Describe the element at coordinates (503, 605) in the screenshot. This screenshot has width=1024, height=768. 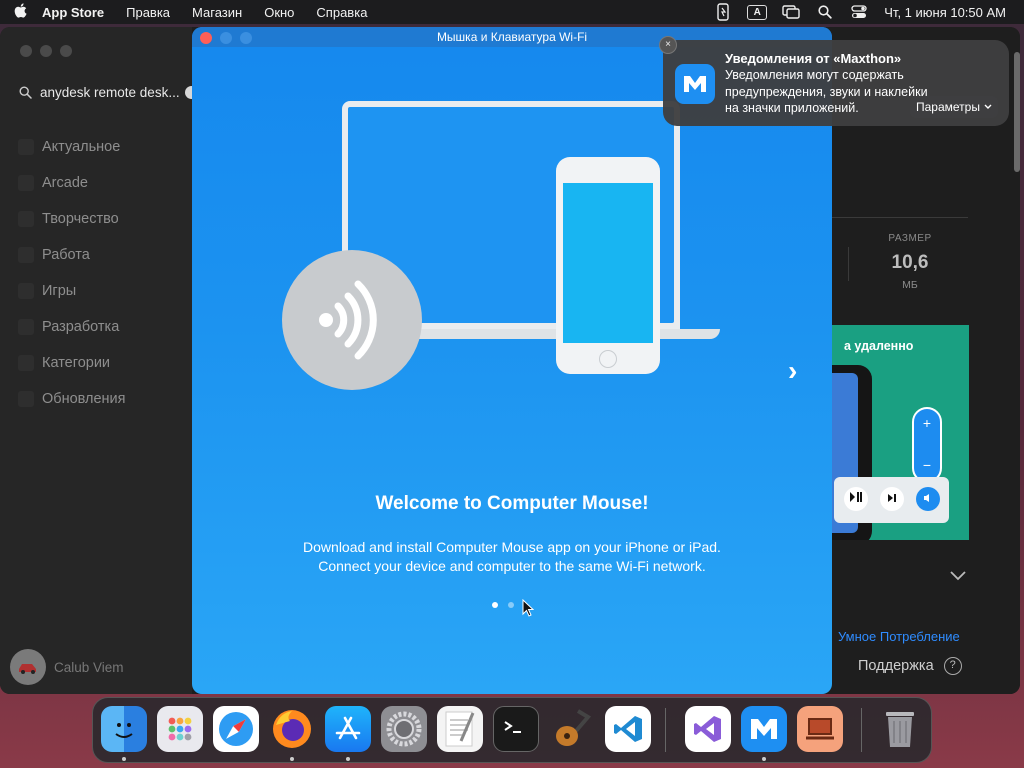
I see `page-indicator` at that location.